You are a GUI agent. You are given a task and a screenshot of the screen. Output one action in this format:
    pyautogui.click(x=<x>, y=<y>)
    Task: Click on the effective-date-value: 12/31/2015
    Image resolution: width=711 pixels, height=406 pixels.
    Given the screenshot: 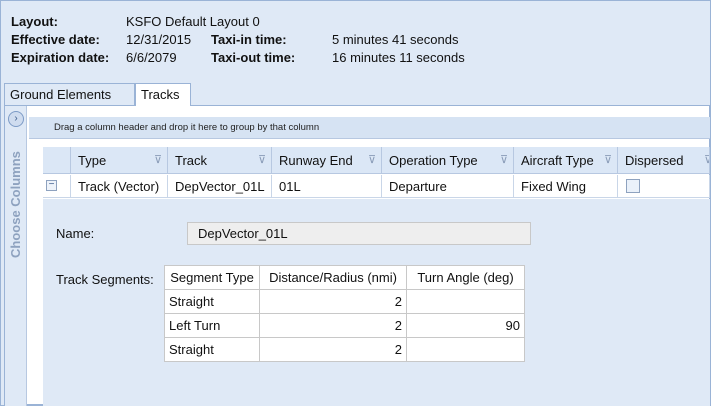 What is the action you would take?
    pyautogui.click(x=159, y=39)
    